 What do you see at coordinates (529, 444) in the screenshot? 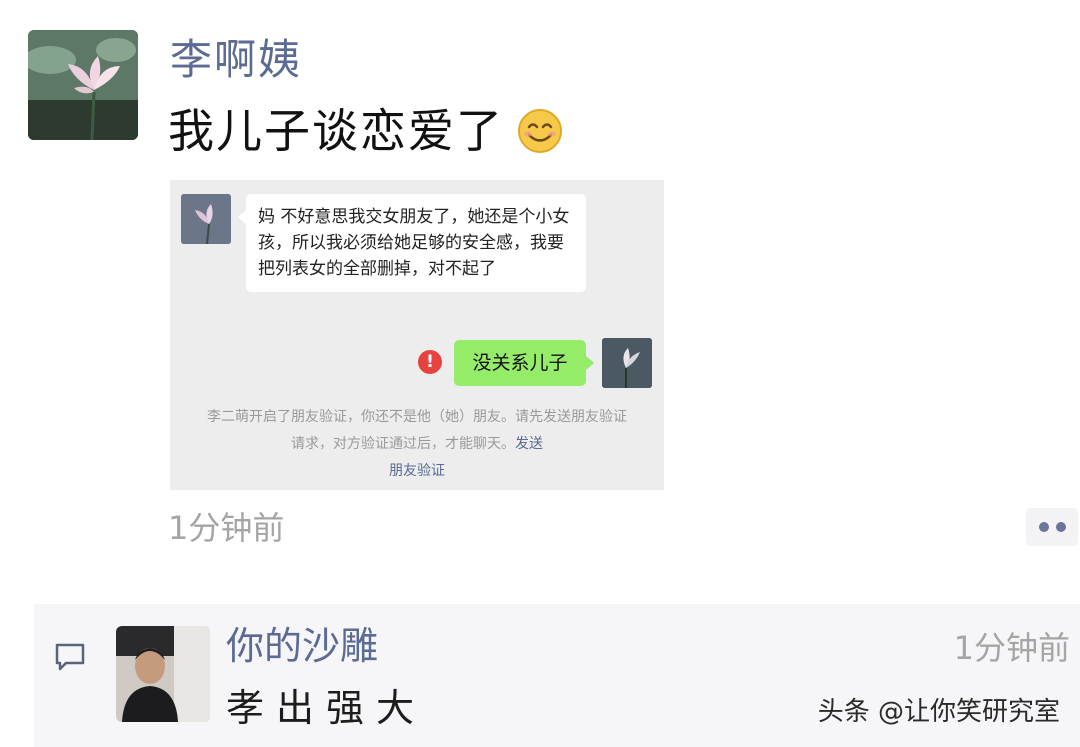
I see `send-link: 发送` at bounding box center [529, 444].